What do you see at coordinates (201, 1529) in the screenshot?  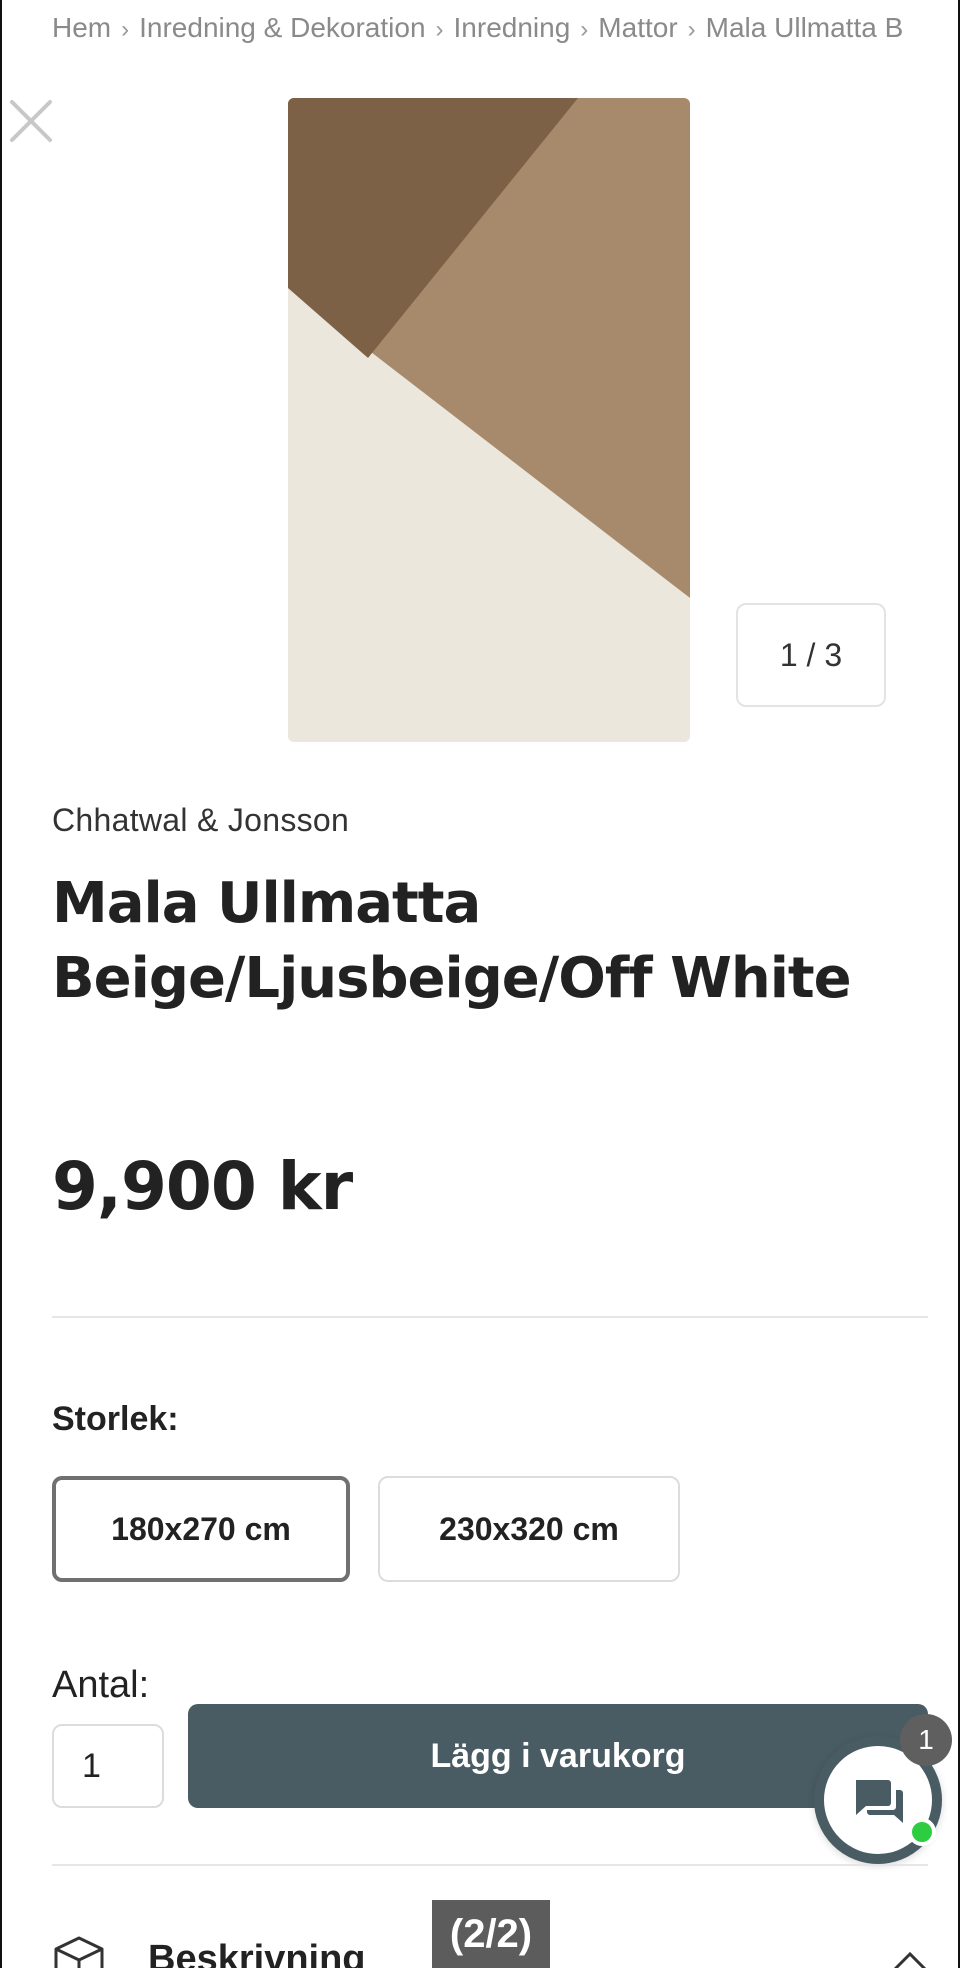 I see `size-option-180x270: 180x270 cm` at bounding box center [201, 1529].